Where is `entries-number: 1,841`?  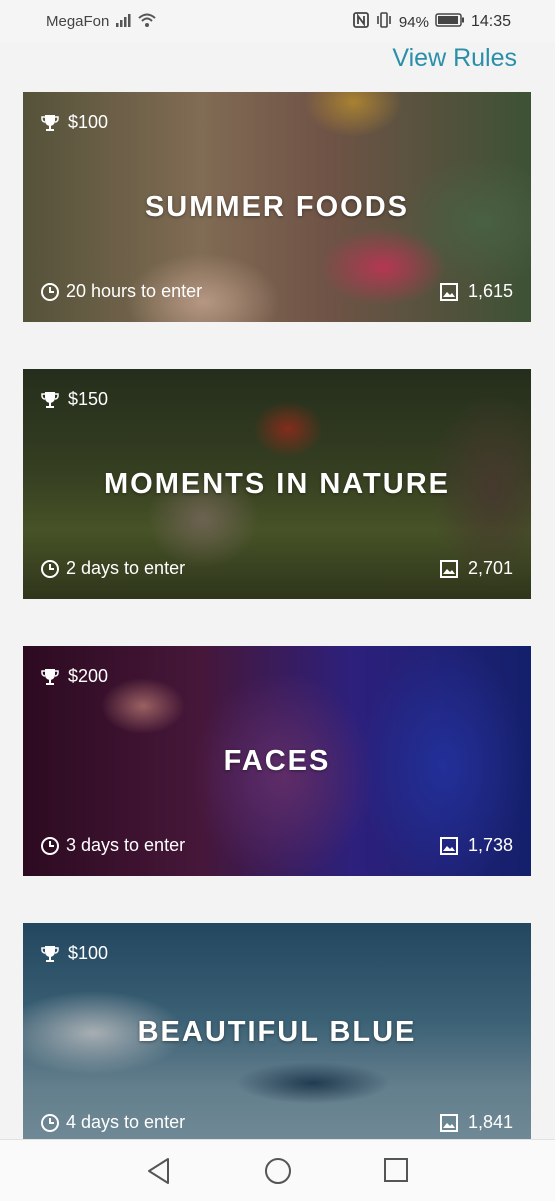
entries-number: 1,841 is located at coordinates (490, 1122).